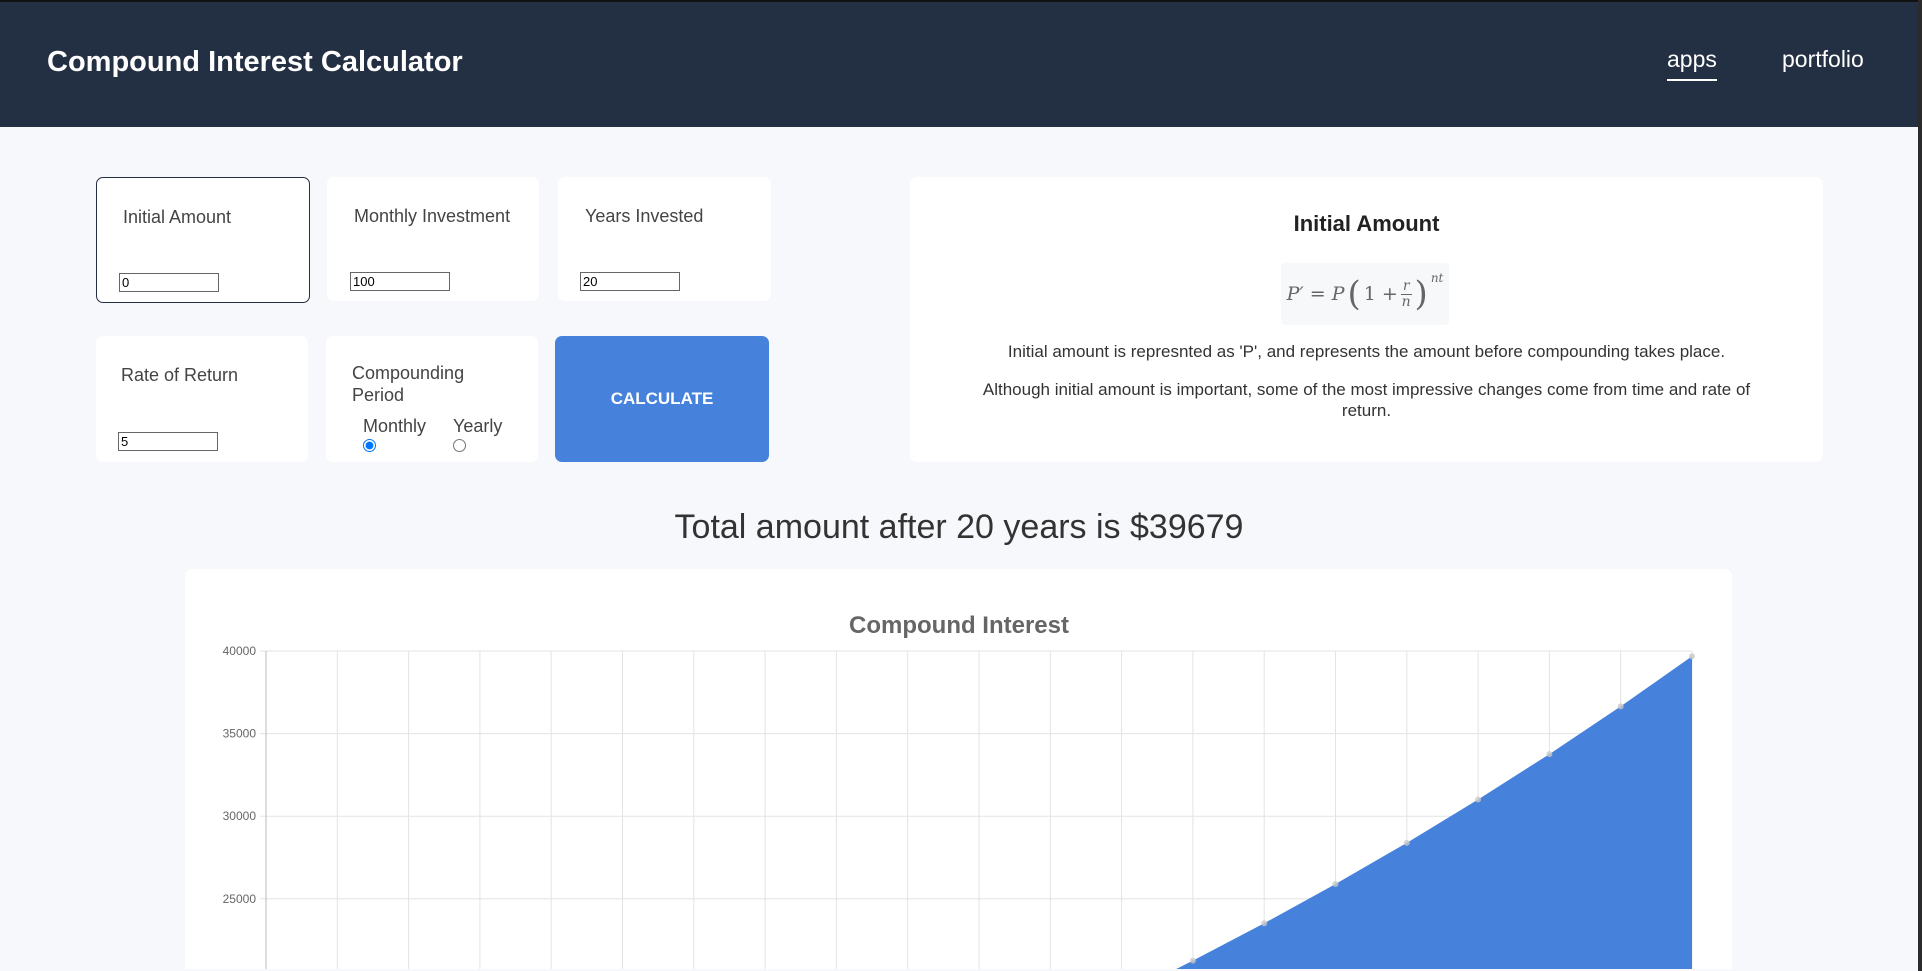  What do you see at coordinates (644, 216) in the screenshot?
I see `years-invested-label: Years Invested` at bounding box center [644, 216].